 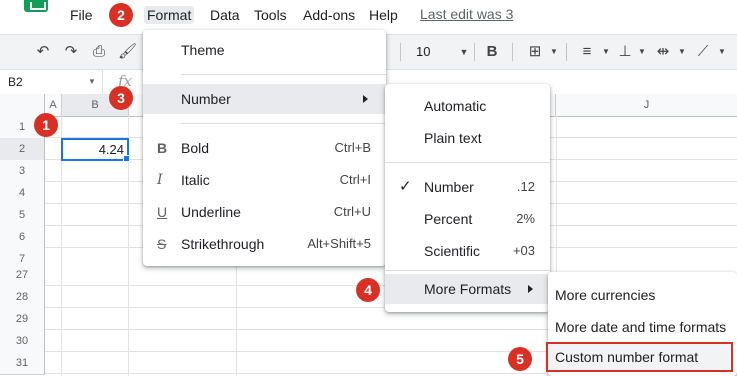 What do you see at coordinates (15, 82) in the screenshot?
I see `name-box-value: B2` at bounding box center [15, 82].